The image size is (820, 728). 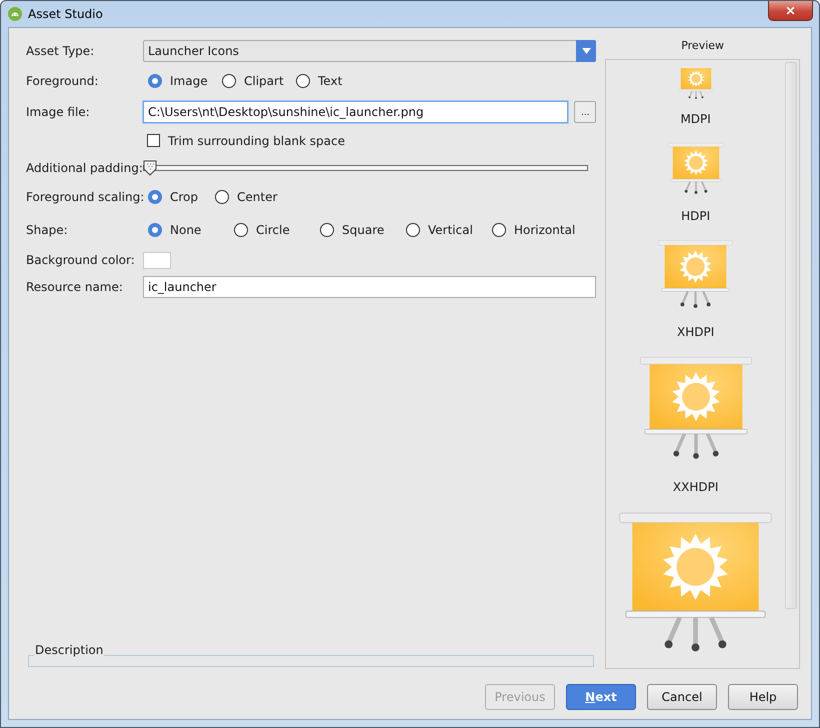 I want to click on dialog-button: Next, so click(x=601, y=697).